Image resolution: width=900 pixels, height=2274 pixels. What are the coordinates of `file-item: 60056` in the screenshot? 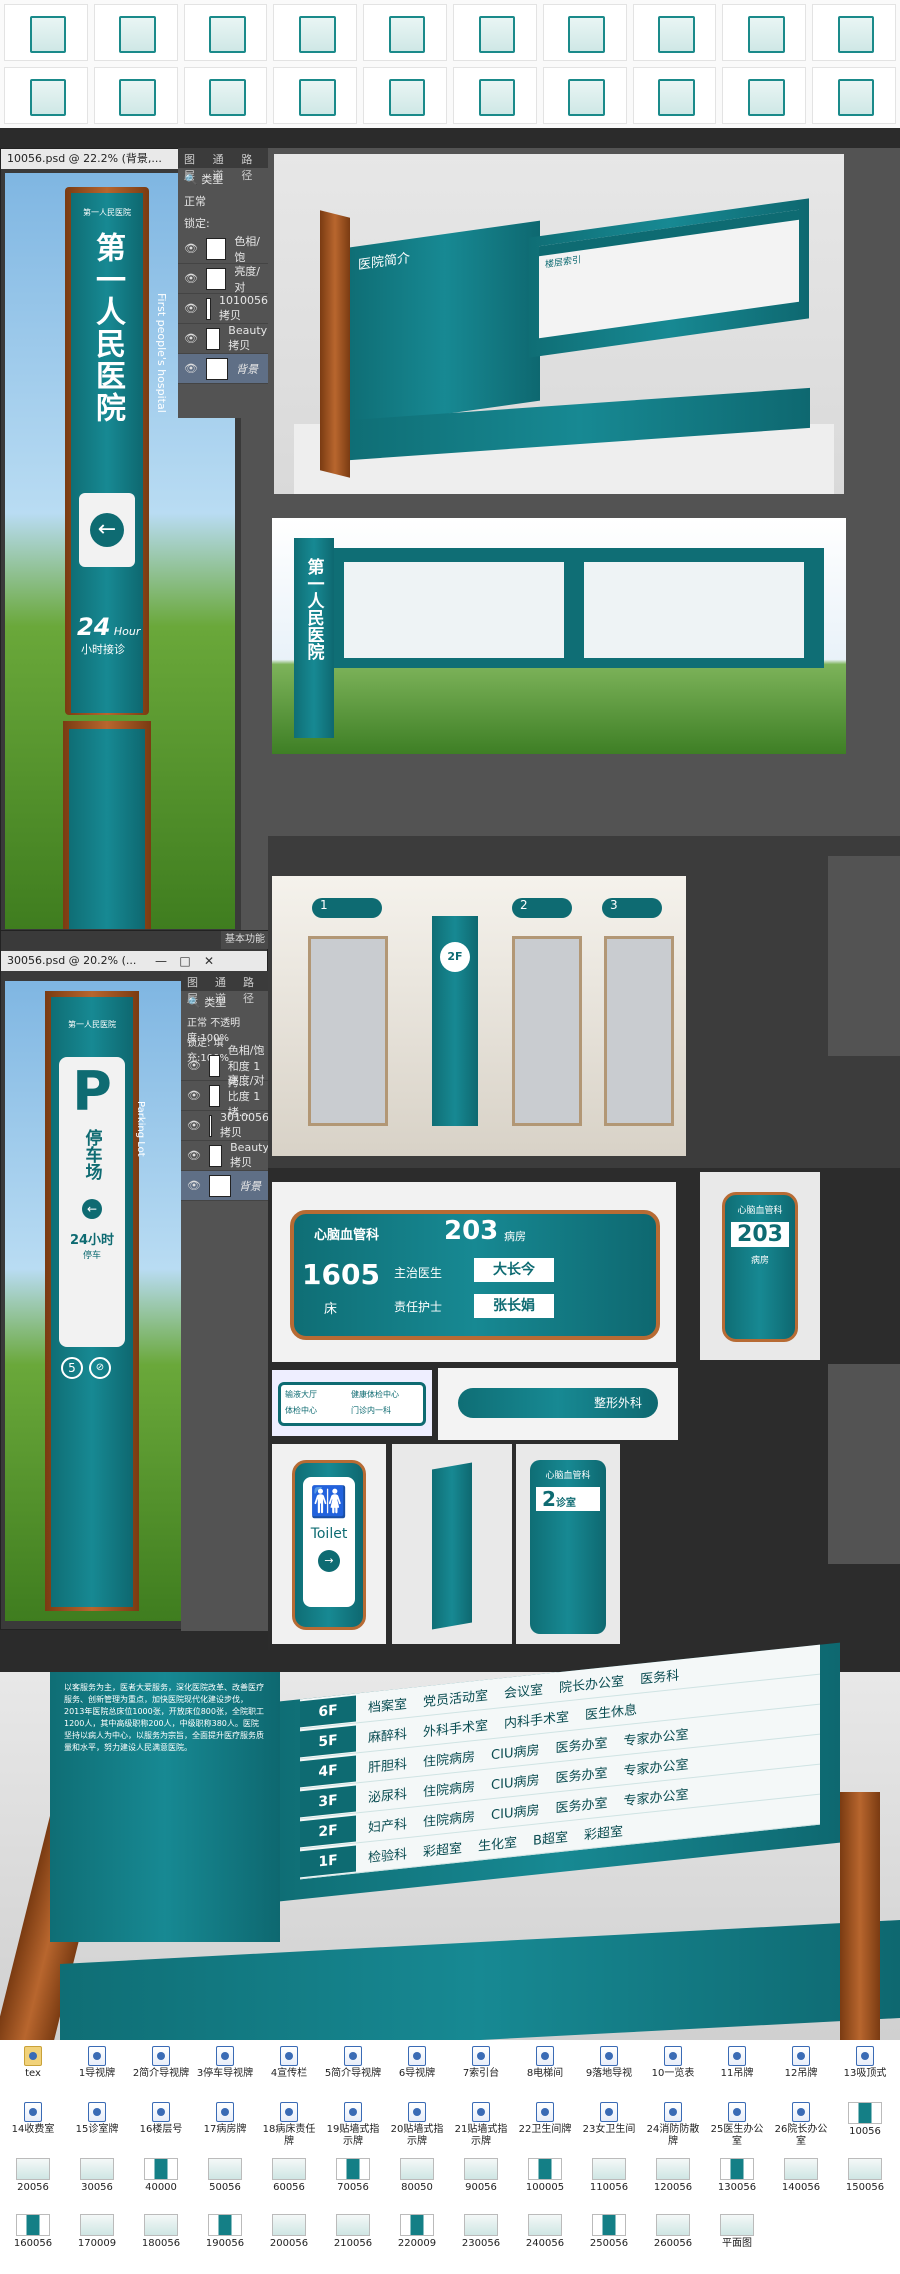 It's located at (289, 2176).